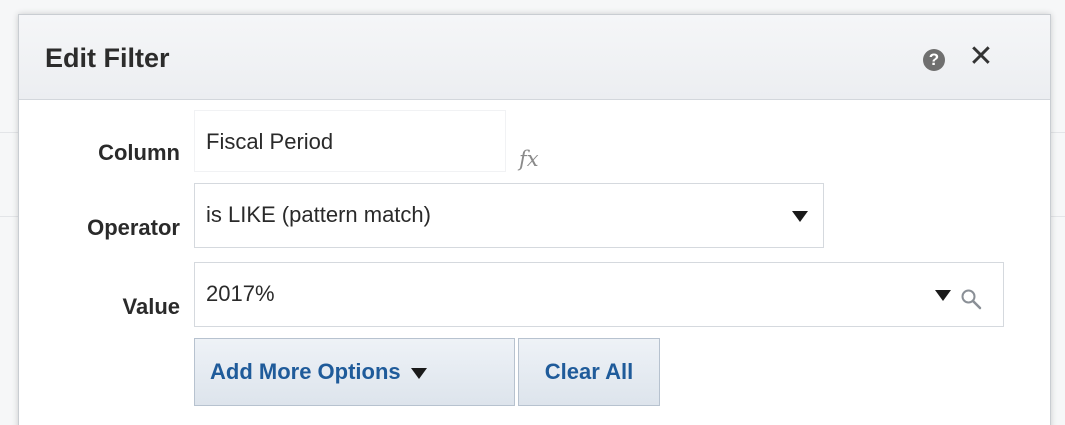 The height and width of the screenshot is (425, 1065). I want to click on value-input: 2017%, so click(599, 294).